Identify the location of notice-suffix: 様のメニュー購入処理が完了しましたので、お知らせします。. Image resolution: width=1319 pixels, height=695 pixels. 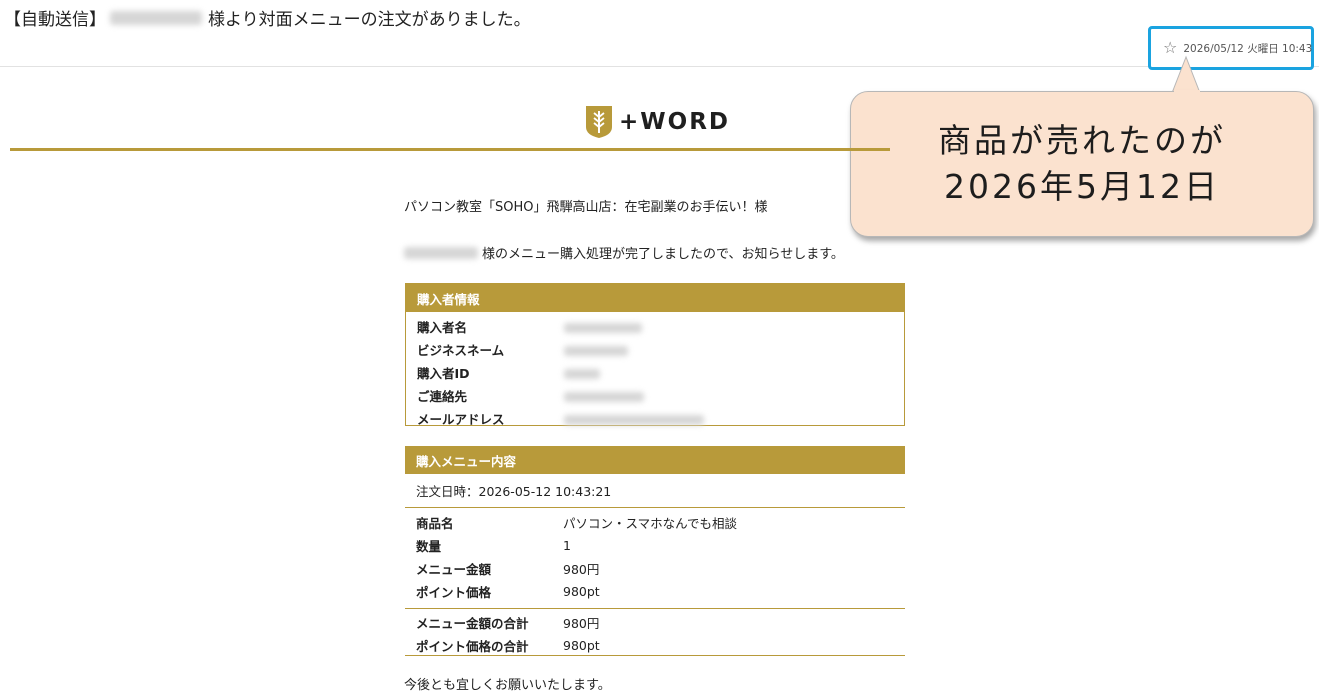
(663, 254).